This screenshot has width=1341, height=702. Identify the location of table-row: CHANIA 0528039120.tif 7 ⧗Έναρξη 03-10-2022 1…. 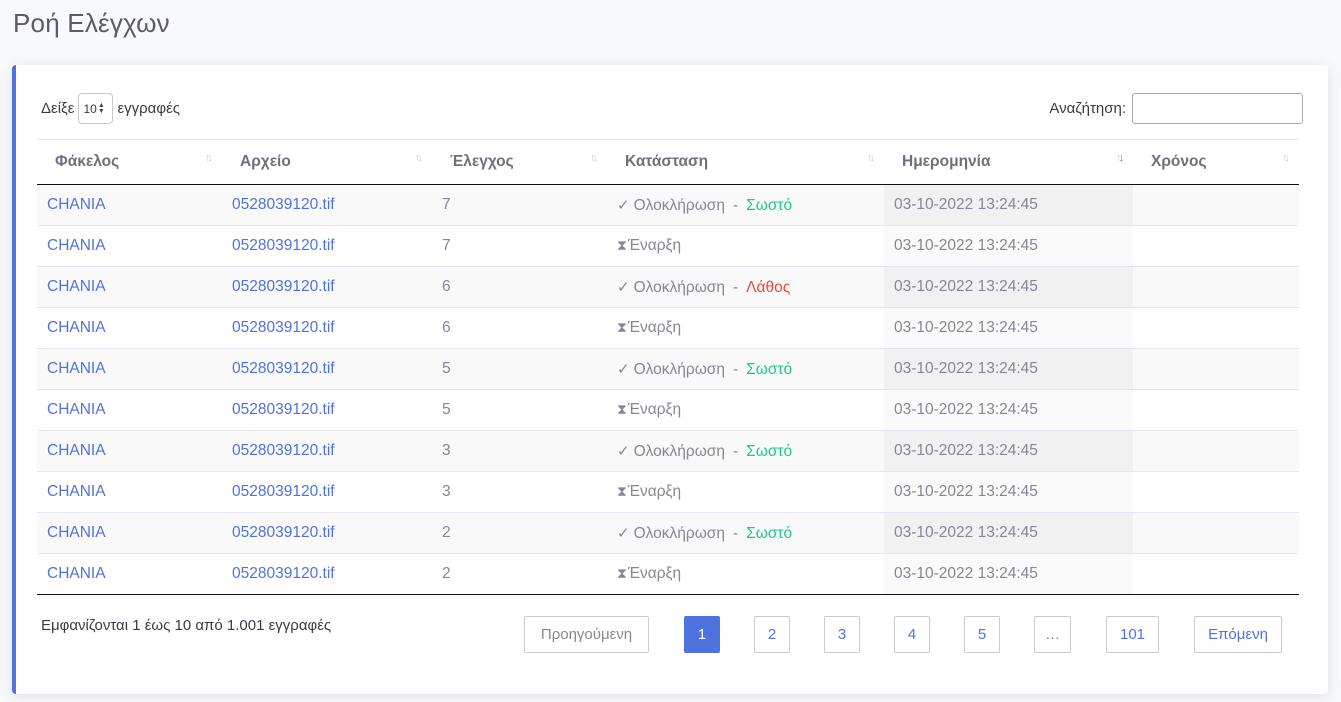
(668, 246).